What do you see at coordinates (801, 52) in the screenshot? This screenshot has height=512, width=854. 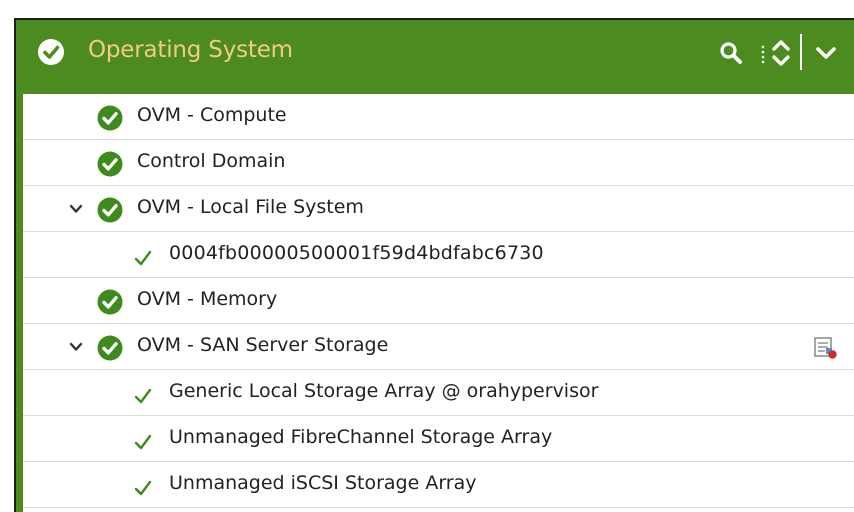 I see `toolbar-divider` at bounding box center [801, 52].